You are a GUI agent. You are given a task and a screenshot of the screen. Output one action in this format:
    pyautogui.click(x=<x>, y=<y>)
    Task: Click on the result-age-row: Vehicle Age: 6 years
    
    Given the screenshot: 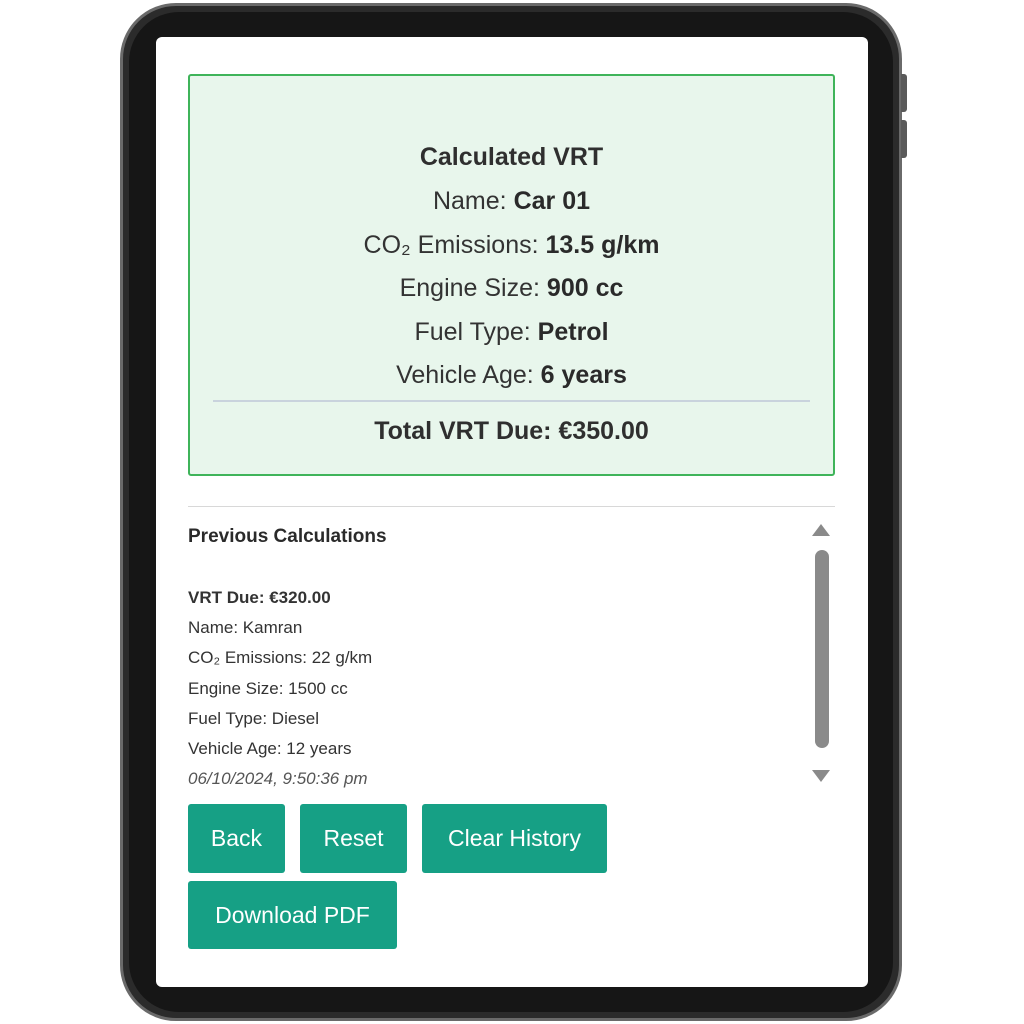 What is the action you would take?
    pyautogui.click(x=511, y=375)
    